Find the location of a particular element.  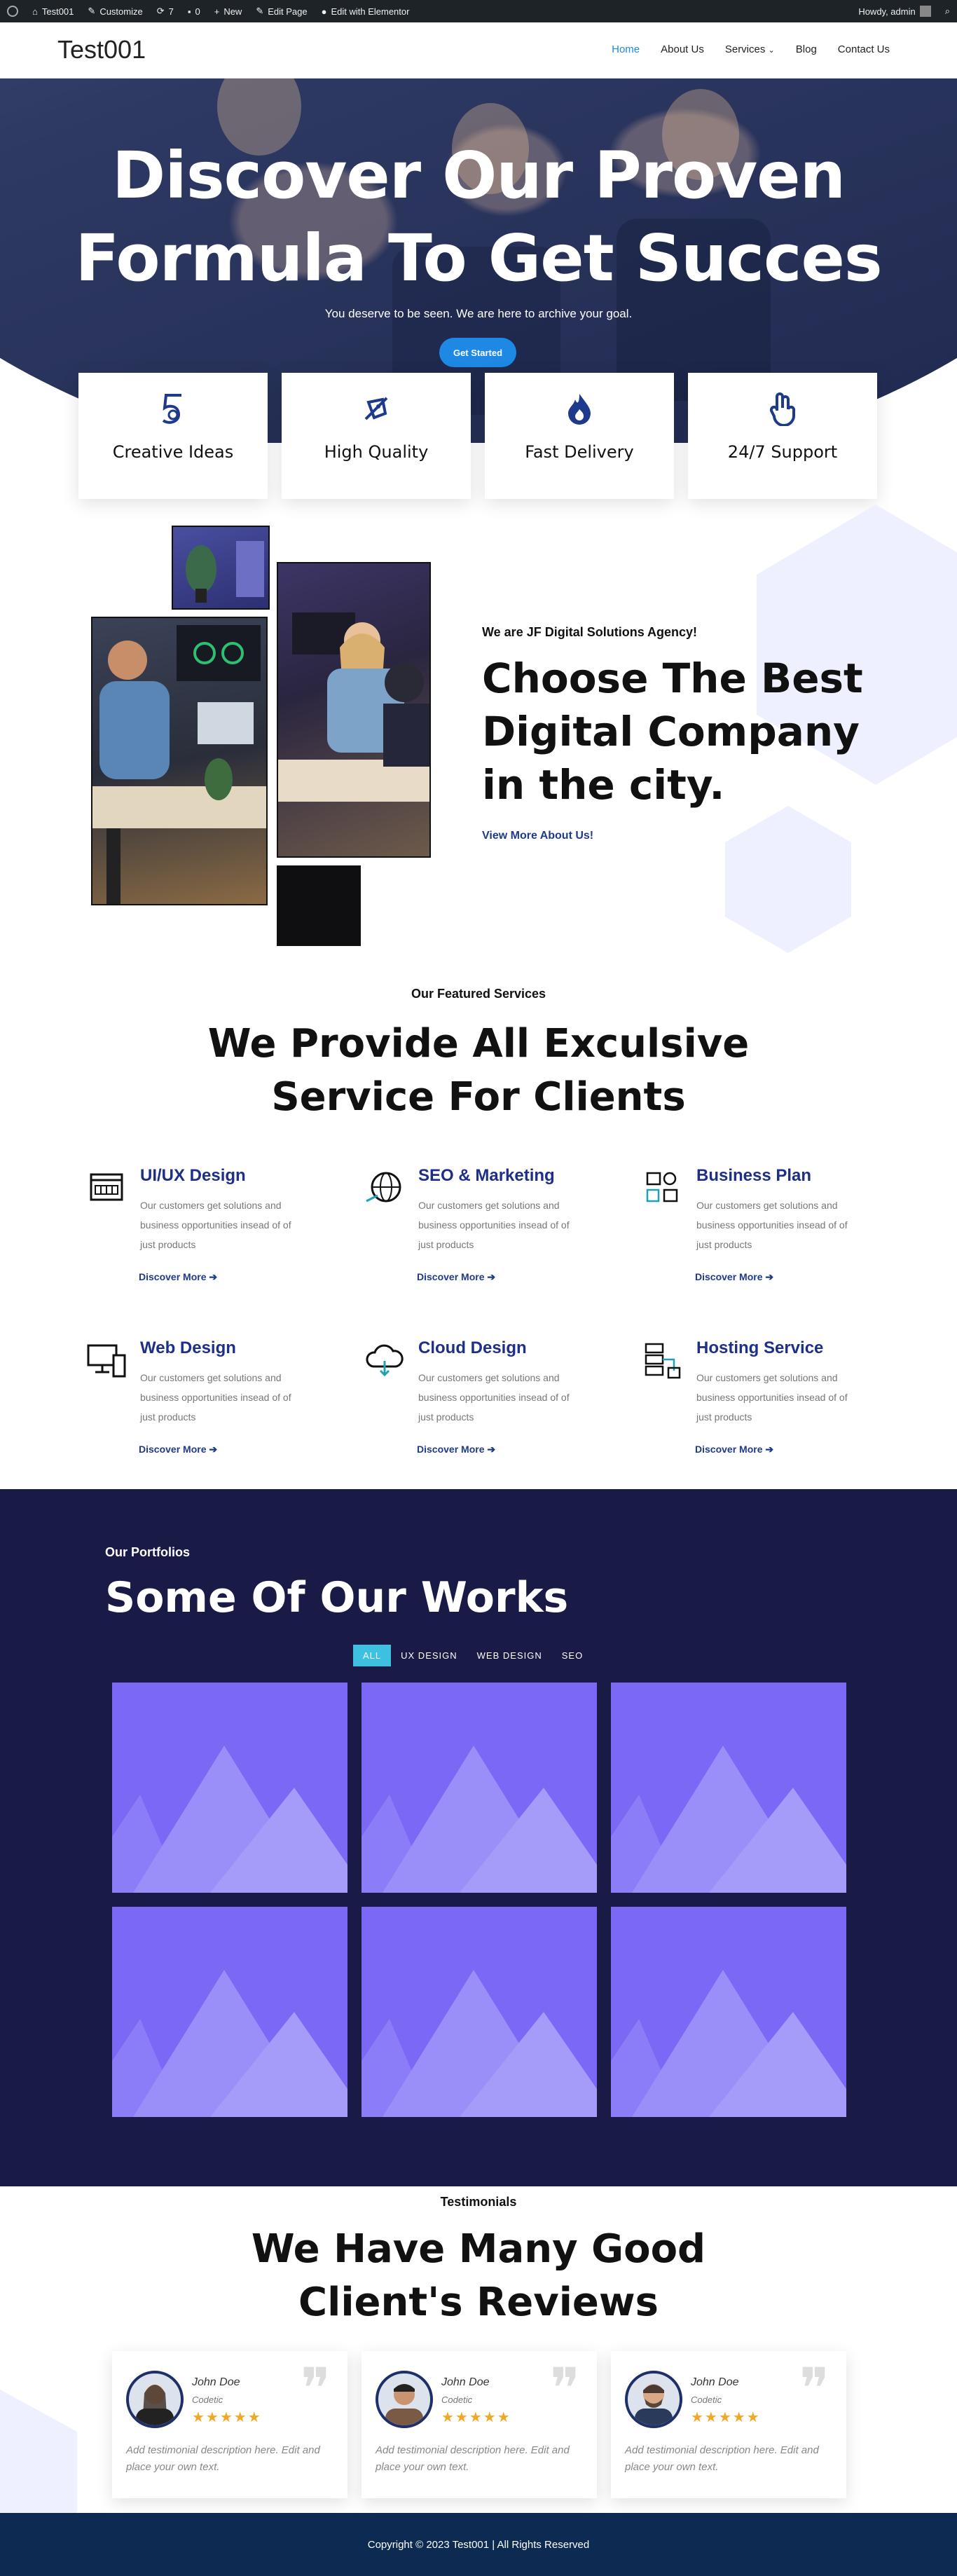

feature-card-delivery: Fast Delivery is located at coordinates (579, 436).